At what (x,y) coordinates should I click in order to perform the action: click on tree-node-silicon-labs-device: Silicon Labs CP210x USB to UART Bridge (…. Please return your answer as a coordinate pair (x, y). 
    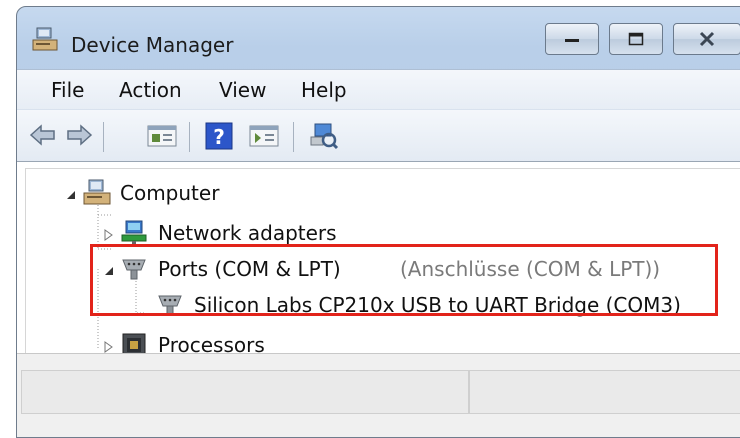
    Looking at the image, I should click on (381, 306).